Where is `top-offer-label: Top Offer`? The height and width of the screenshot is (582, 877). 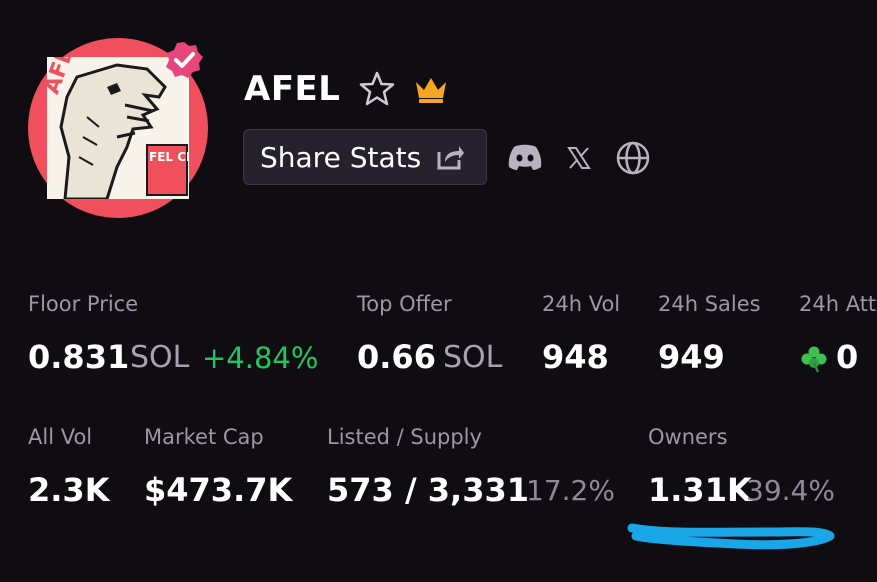 top-offer-label: Top Offer is located at coordinates (404, 304).